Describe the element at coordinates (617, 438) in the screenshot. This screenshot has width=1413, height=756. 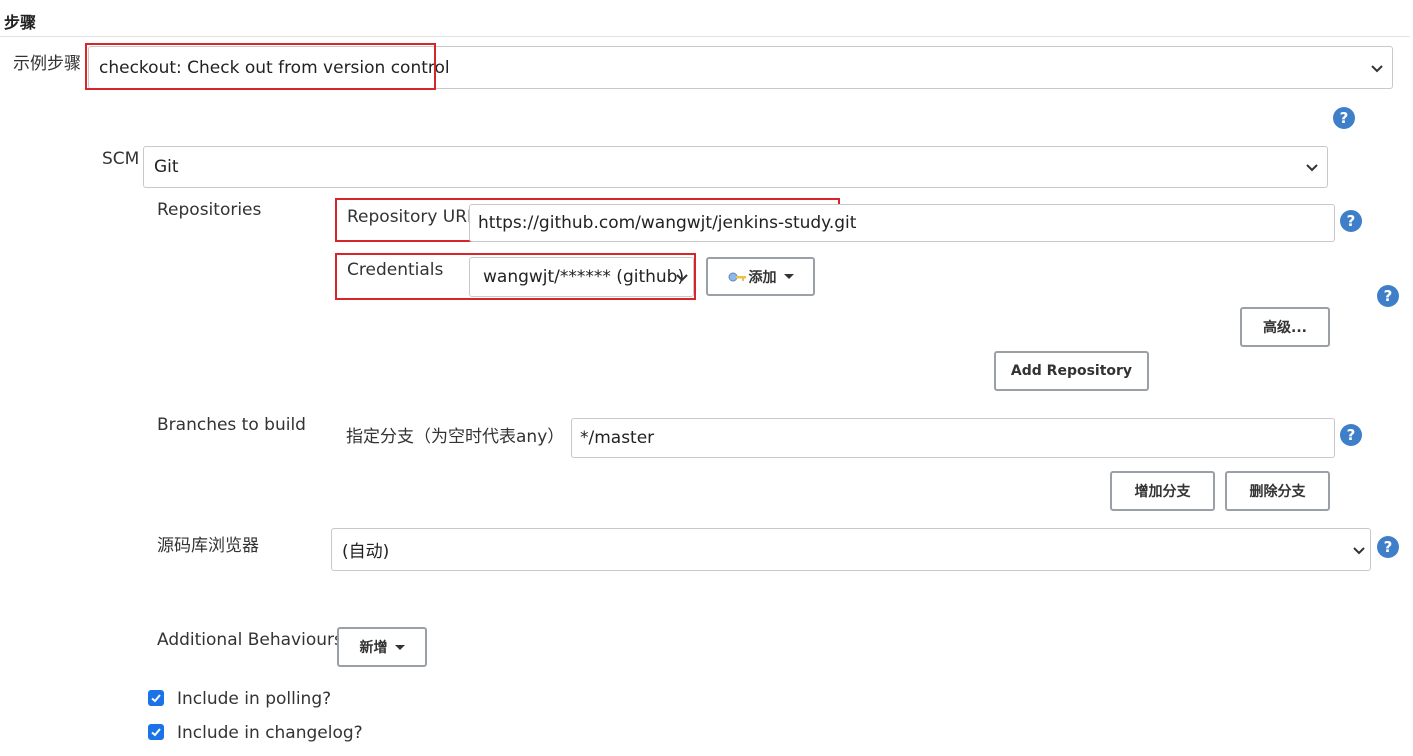
I see `branch-specifier-value: */master` at that location.